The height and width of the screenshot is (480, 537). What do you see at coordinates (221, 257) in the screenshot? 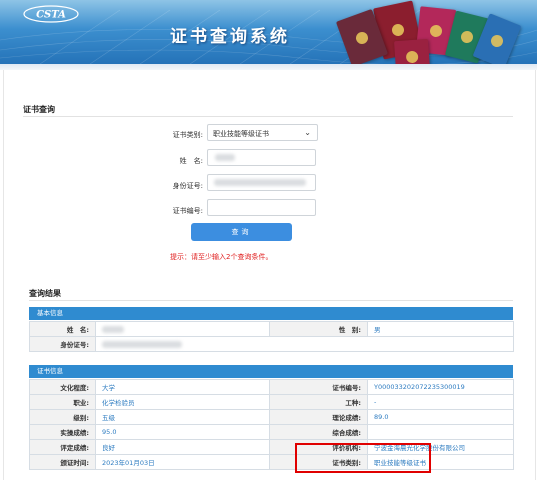
I see `query-tip: 提示：请至少输入2个查询条件。` at bounding box center [221, 257].